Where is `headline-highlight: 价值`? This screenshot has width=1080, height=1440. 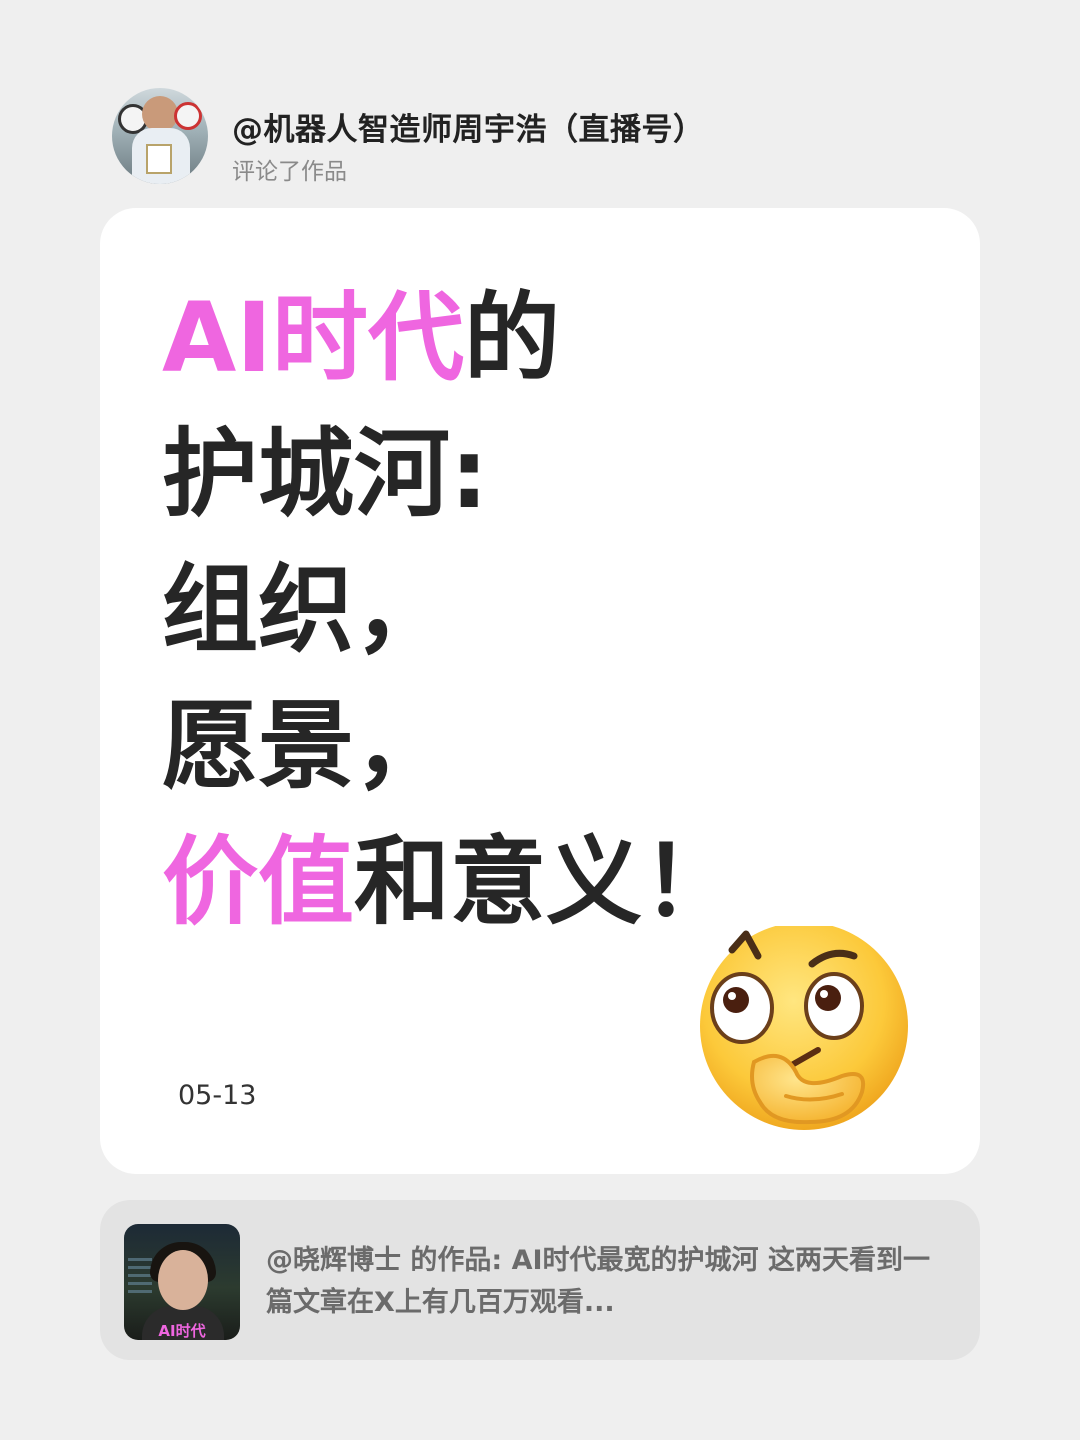
headline-highlight: 价值 is located at coordinates (258, 882).